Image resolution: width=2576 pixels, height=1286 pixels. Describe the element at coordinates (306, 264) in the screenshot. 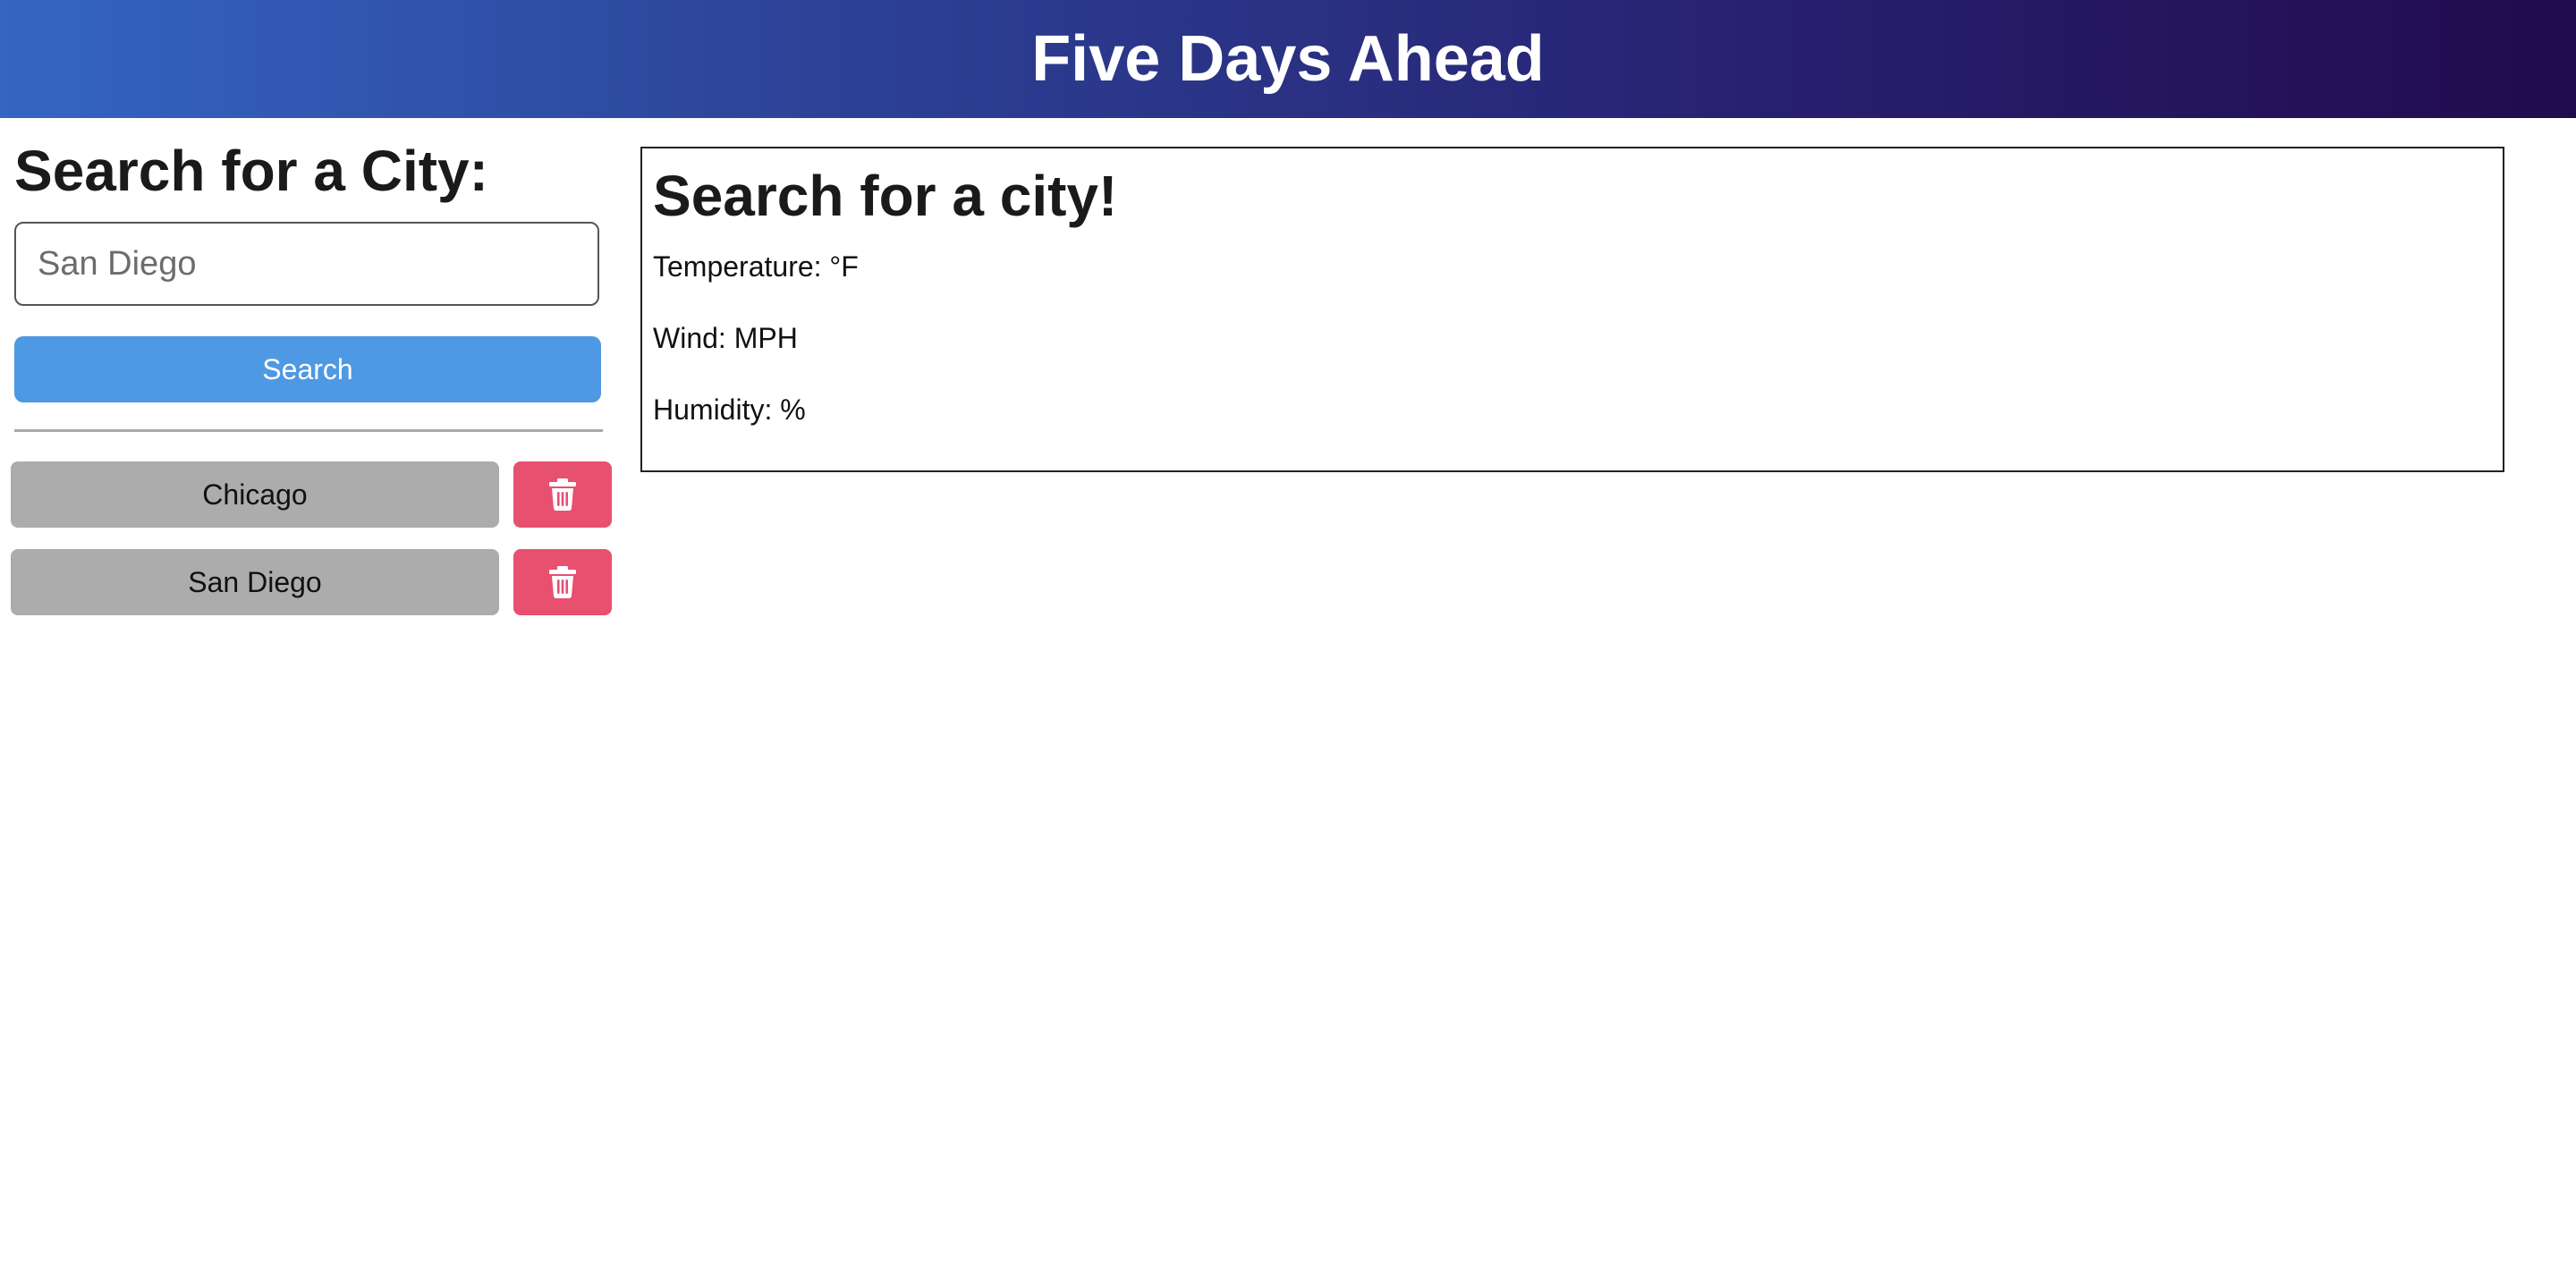

I see `city-search-input` at that location.